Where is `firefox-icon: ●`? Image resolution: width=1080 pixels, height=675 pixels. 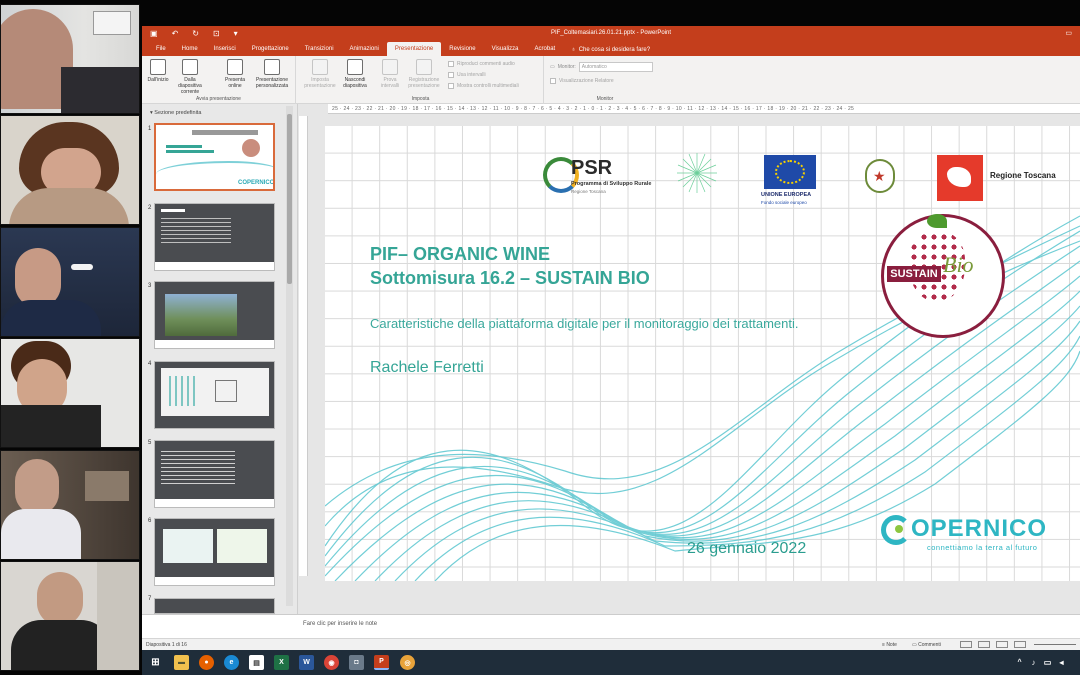
firefox-icon: ● is located at coordinates (206, 662).